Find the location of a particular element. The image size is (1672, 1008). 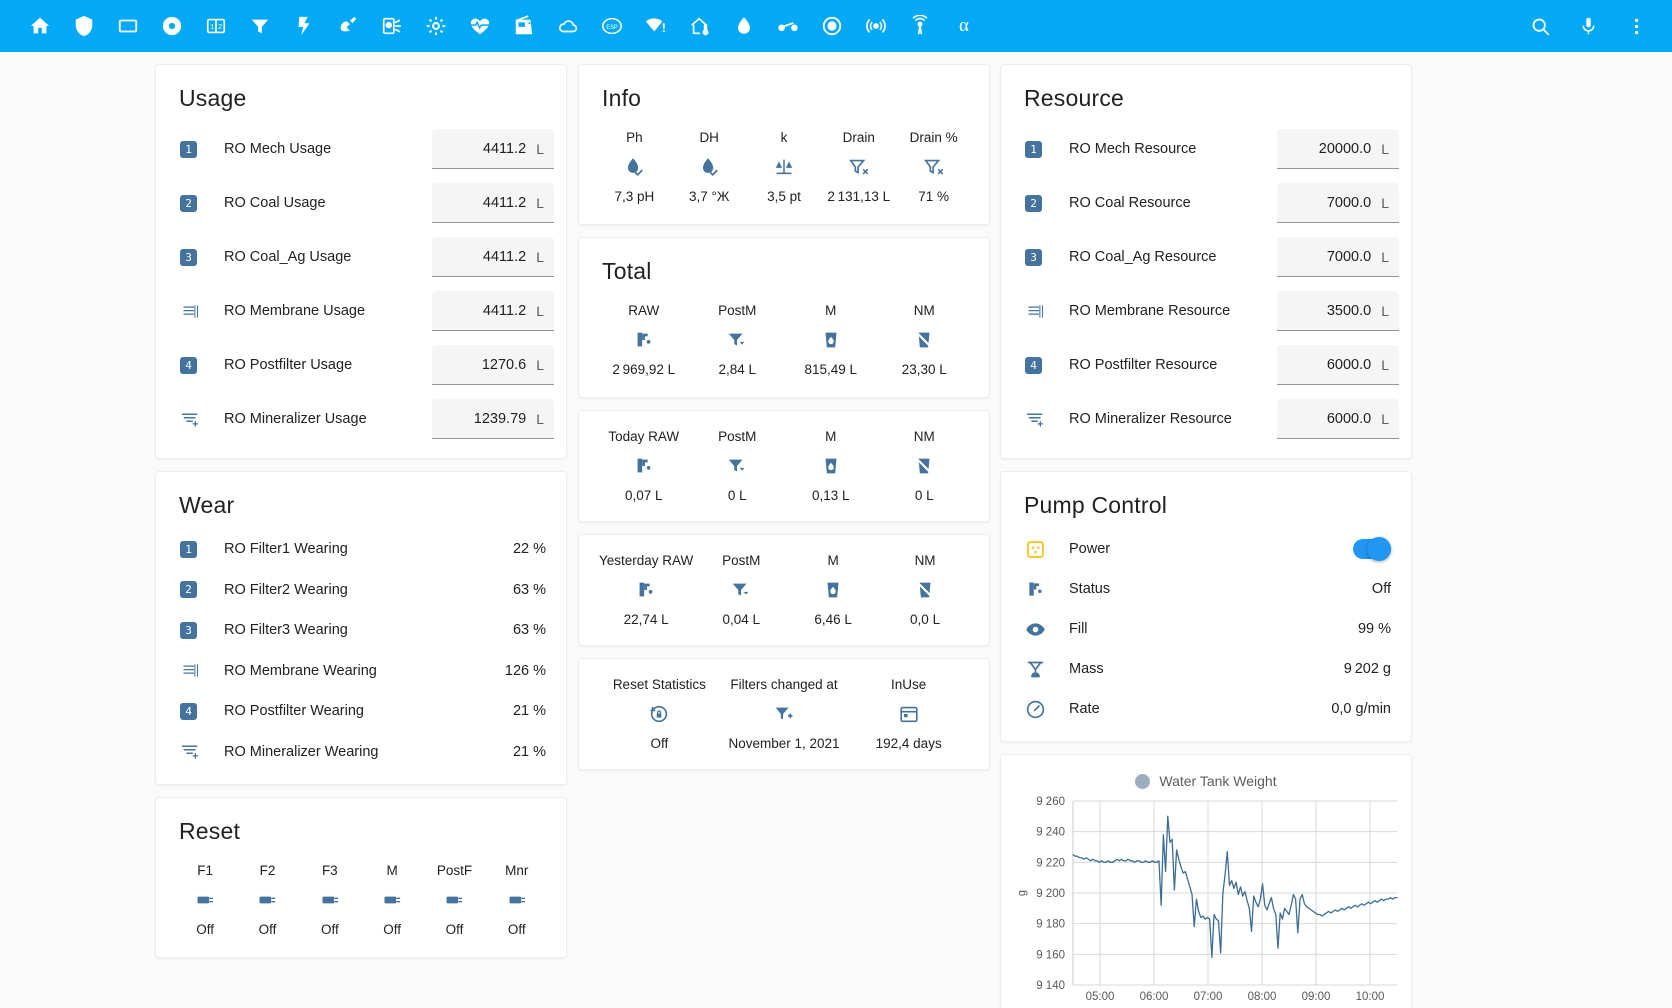

info-cell-drain: Drain 2 131,13 L is located at coordinates (858, 166).